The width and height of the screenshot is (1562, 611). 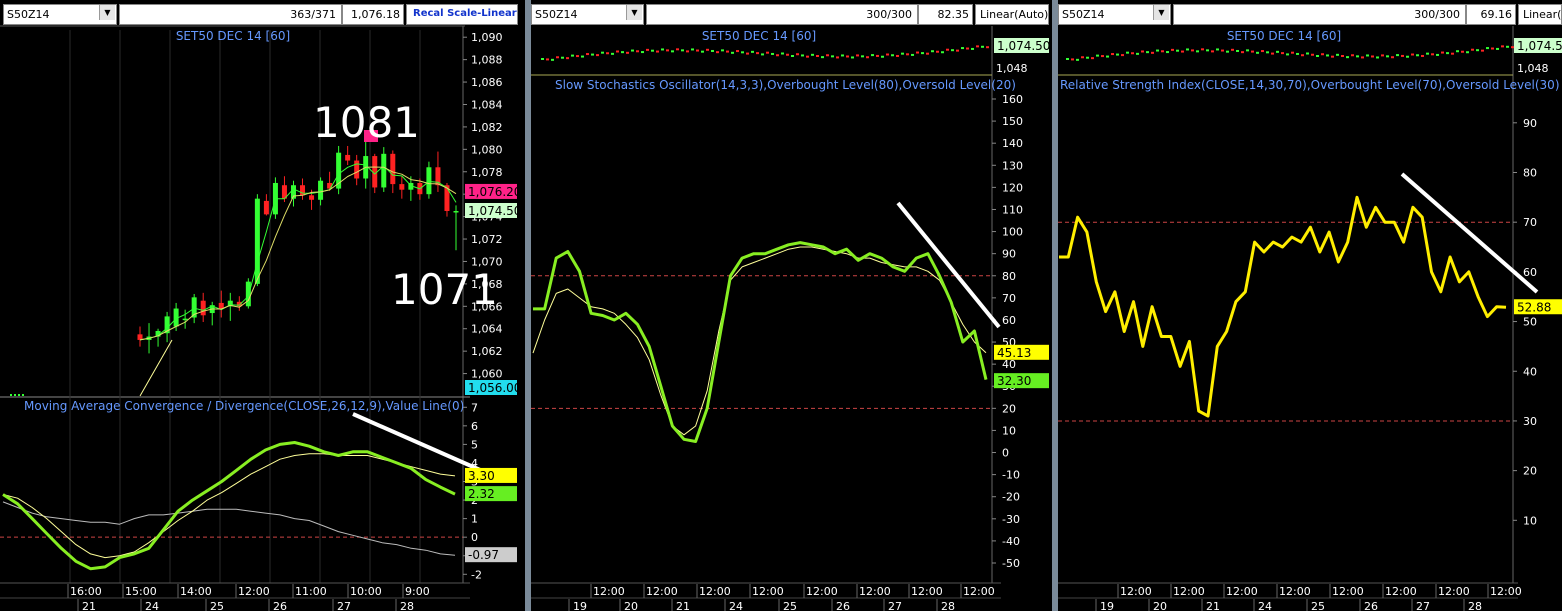 I want to click on indicator-tick-label: 1, so click(x=474, y=519).